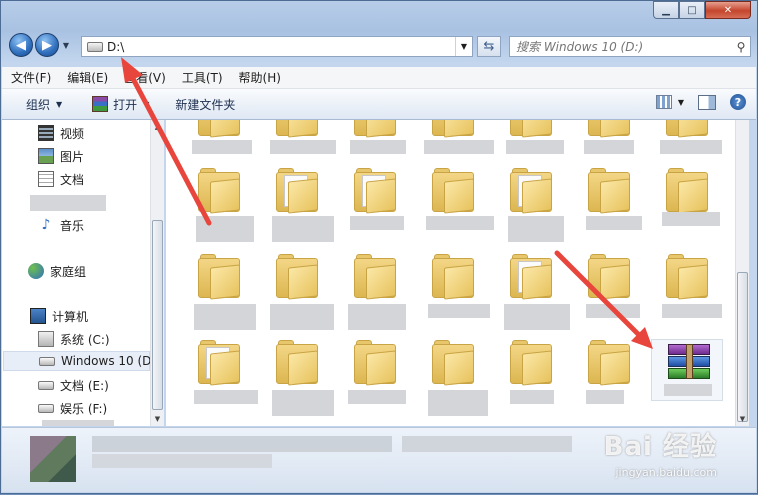 The image size is (758, 495). What do you see at coordinates (660, 447) in the screenshot?
I see `baidu-watermark: Bai 经验` at bounding box center [660, 447].